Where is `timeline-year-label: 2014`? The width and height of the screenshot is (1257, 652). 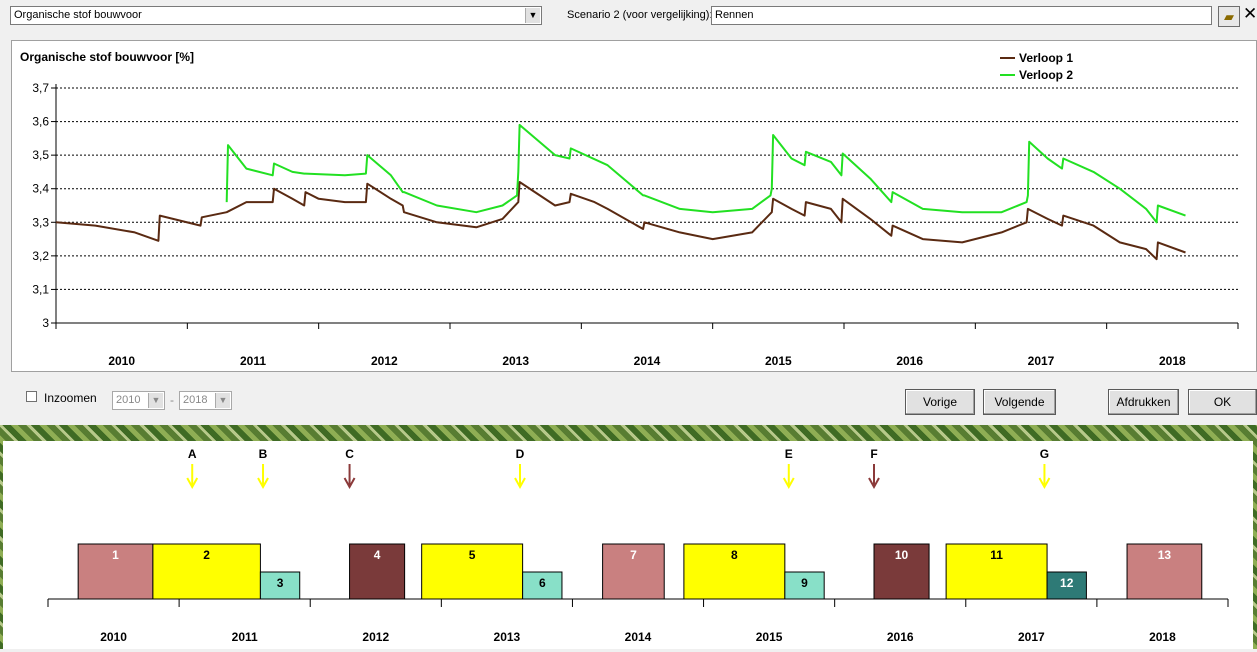
timeline-year-label: 2014 is located at coordinates (638, 637).